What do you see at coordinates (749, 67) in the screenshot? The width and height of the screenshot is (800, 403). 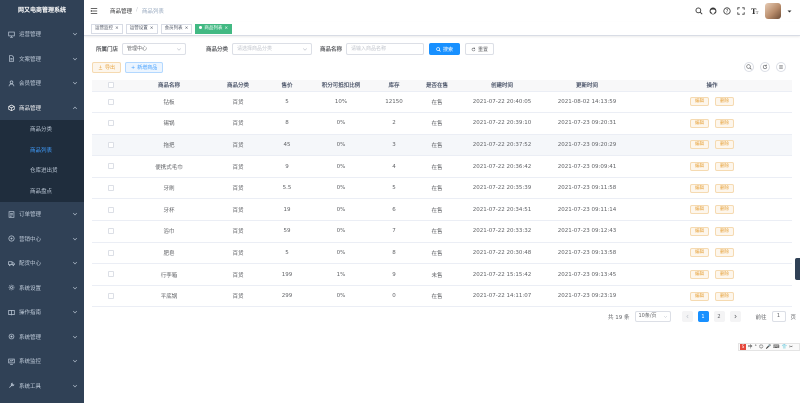 I see `toggle-search-button` at bounding box center [749, 67].